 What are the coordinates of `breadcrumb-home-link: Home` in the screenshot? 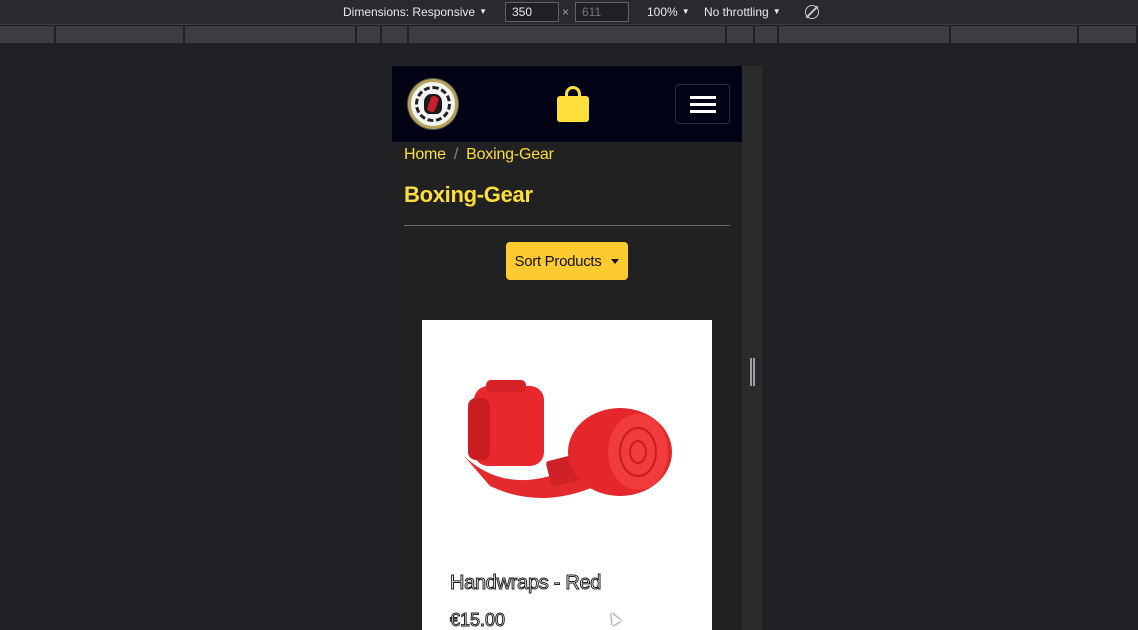 It's located at (425, 154).